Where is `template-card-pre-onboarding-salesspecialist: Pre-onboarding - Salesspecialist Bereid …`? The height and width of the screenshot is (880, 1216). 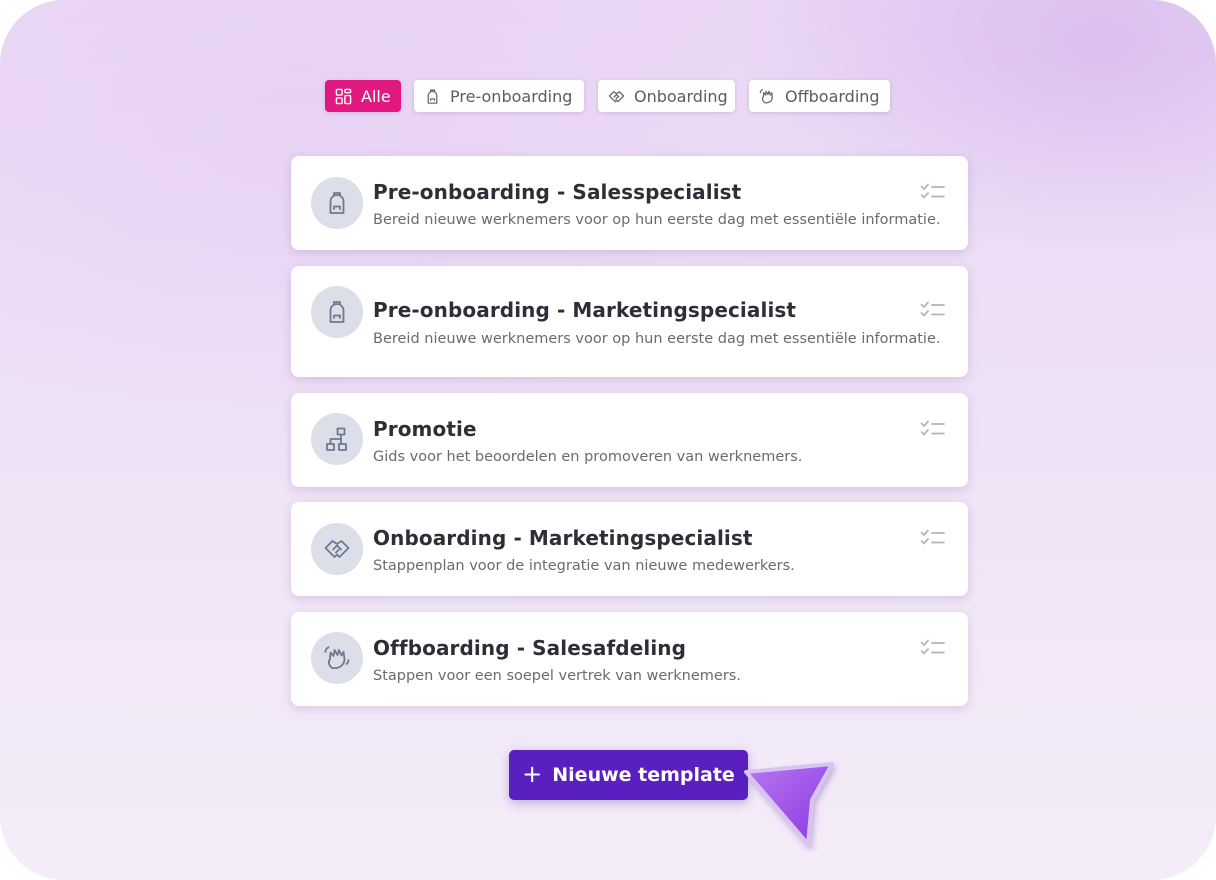 template-card-pre-onboarding-salesspecialist: Pre-onboarding - Salesspecialist Bereid … is located at coordinates (629, 203).